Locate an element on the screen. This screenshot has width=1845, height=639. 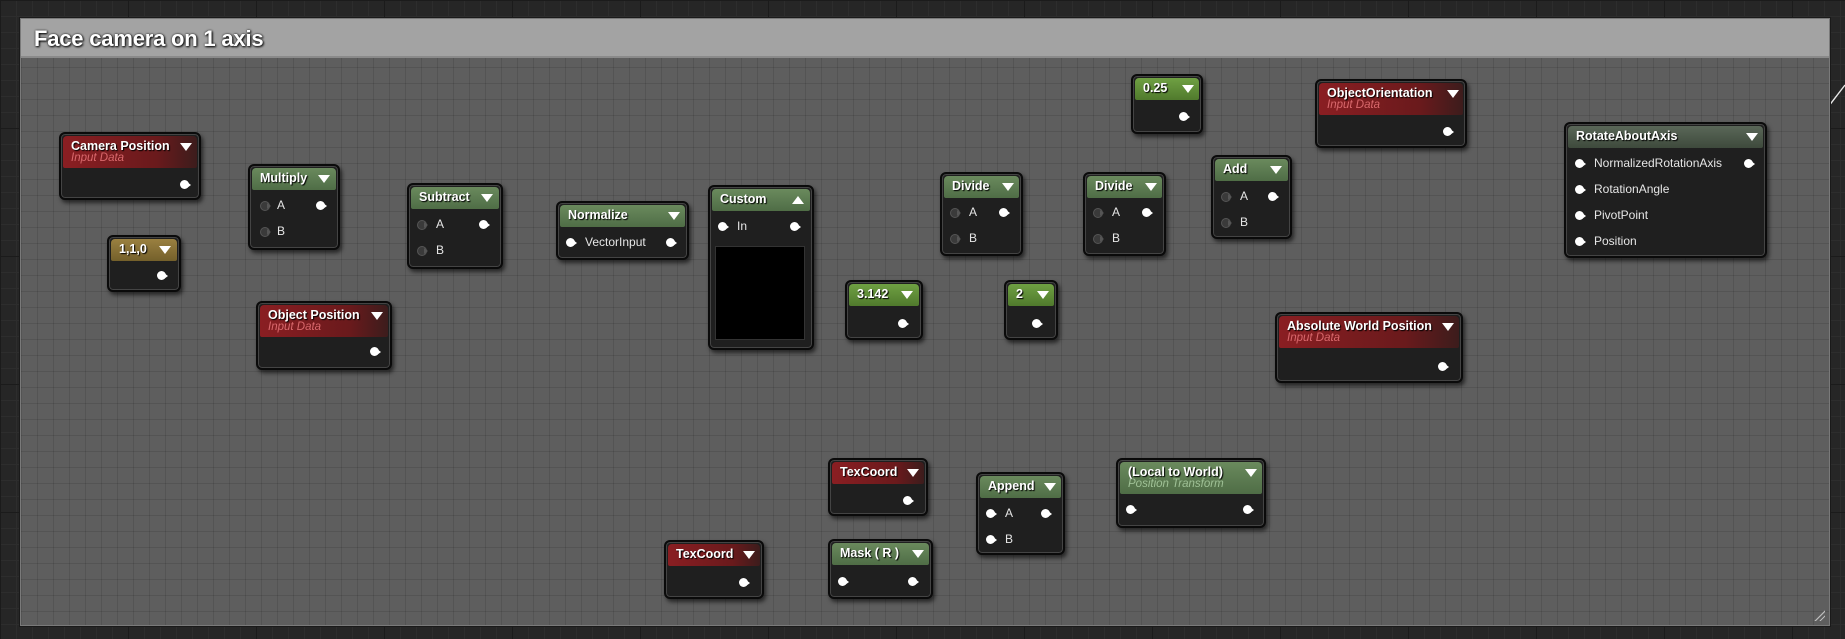
constant-two-node: 2 is located at coordinates (1031, 310).